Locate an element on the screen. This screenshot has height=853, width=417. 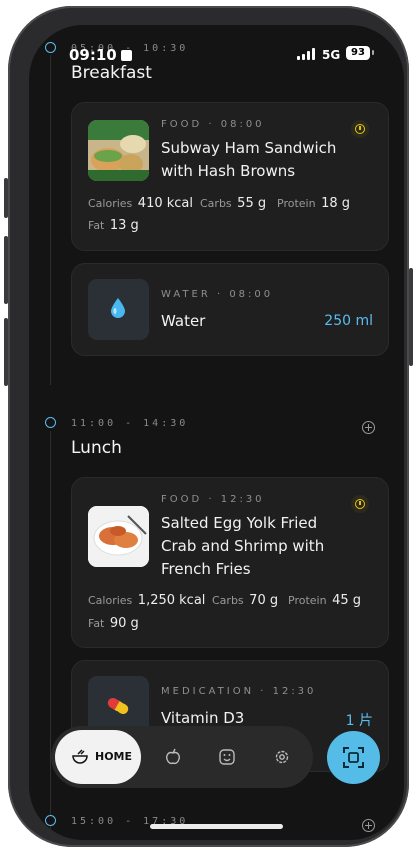
nutrient-protein: Protein 18 g is located at coordinates (313, 203).